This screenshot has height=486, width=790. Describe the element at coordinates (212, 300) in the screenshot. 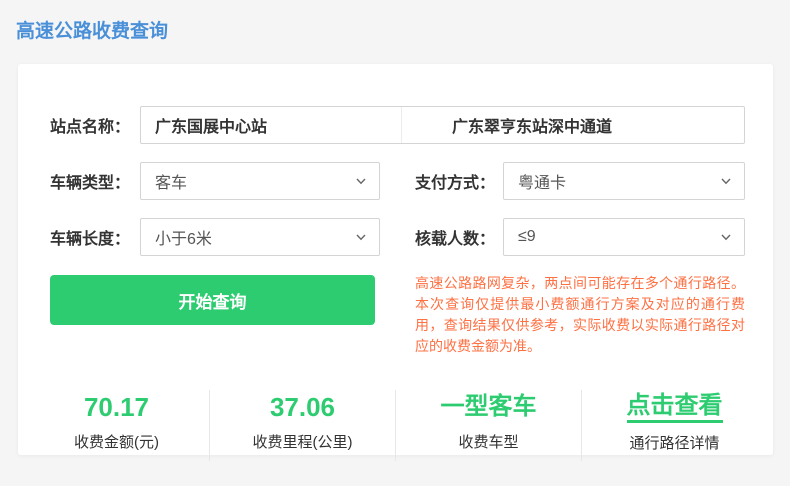

I see `start-query-button: 开始查询` at that location.